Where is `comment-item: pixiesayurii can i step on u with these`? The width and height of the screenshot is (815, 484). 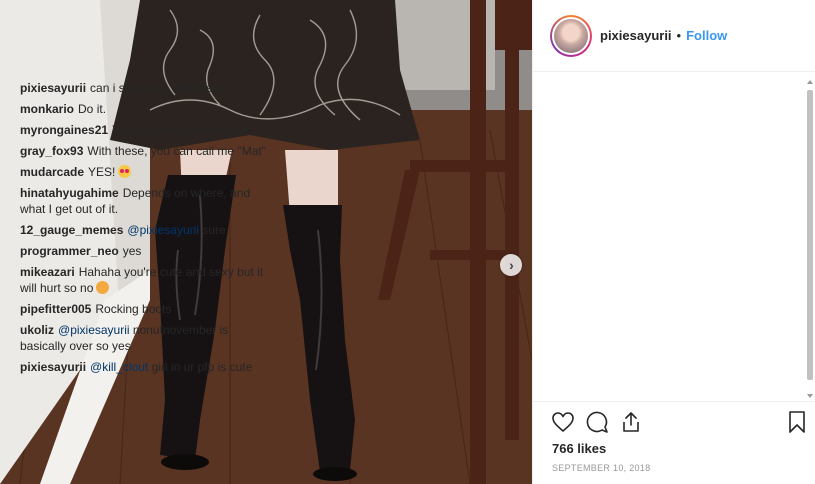
comment-item: pixiesayurii can i step on u with these is located at coordinates (143, 88).